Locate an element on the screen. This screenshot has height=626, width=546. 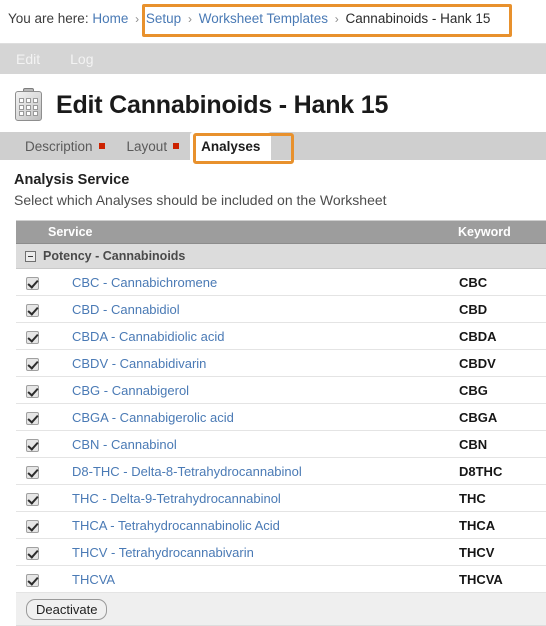
table-row: CBN - Cannabinol CBN is located at coordinates (281, 444).